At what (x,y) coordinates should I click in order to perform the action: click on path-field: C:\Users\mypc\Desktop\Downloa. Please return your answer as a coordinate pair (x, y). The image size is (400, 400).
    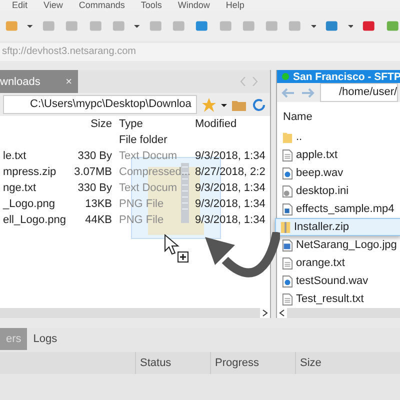
    Looking at the image, I should click on (100, 104).